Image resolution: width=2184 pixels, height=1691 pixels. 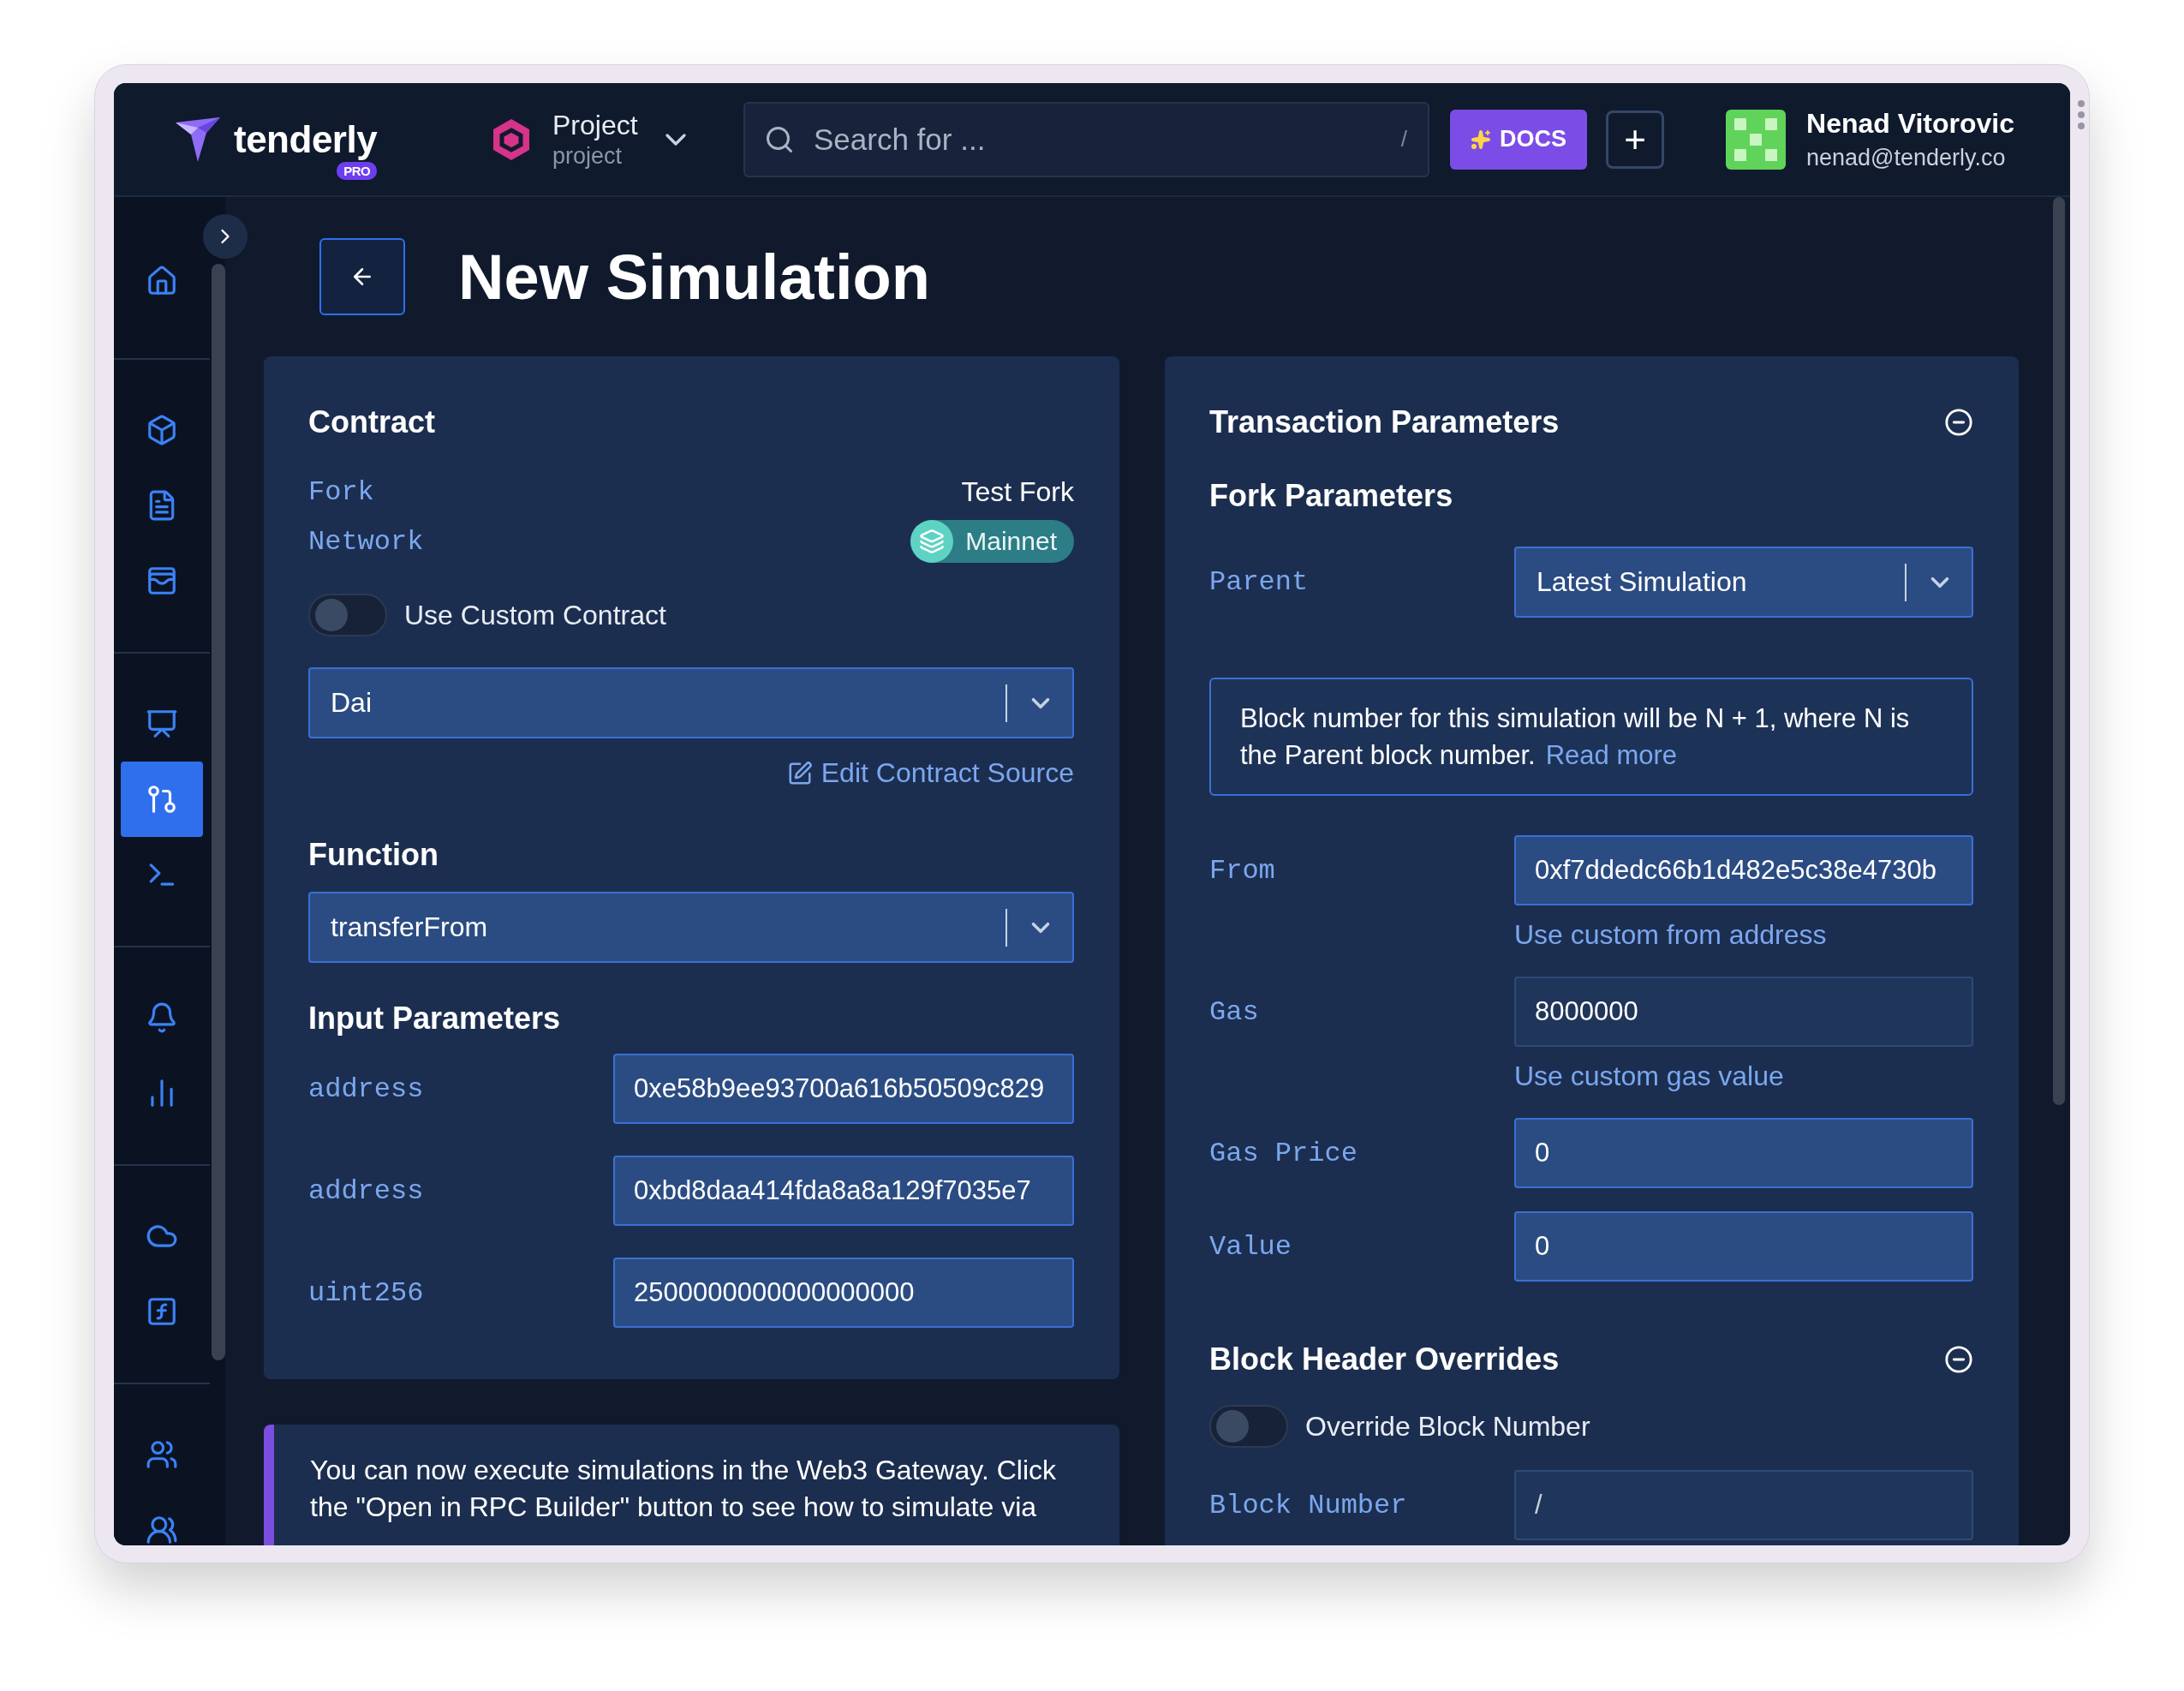 I want to click on param-type-label: uint256, so click(x=366, y=1292).